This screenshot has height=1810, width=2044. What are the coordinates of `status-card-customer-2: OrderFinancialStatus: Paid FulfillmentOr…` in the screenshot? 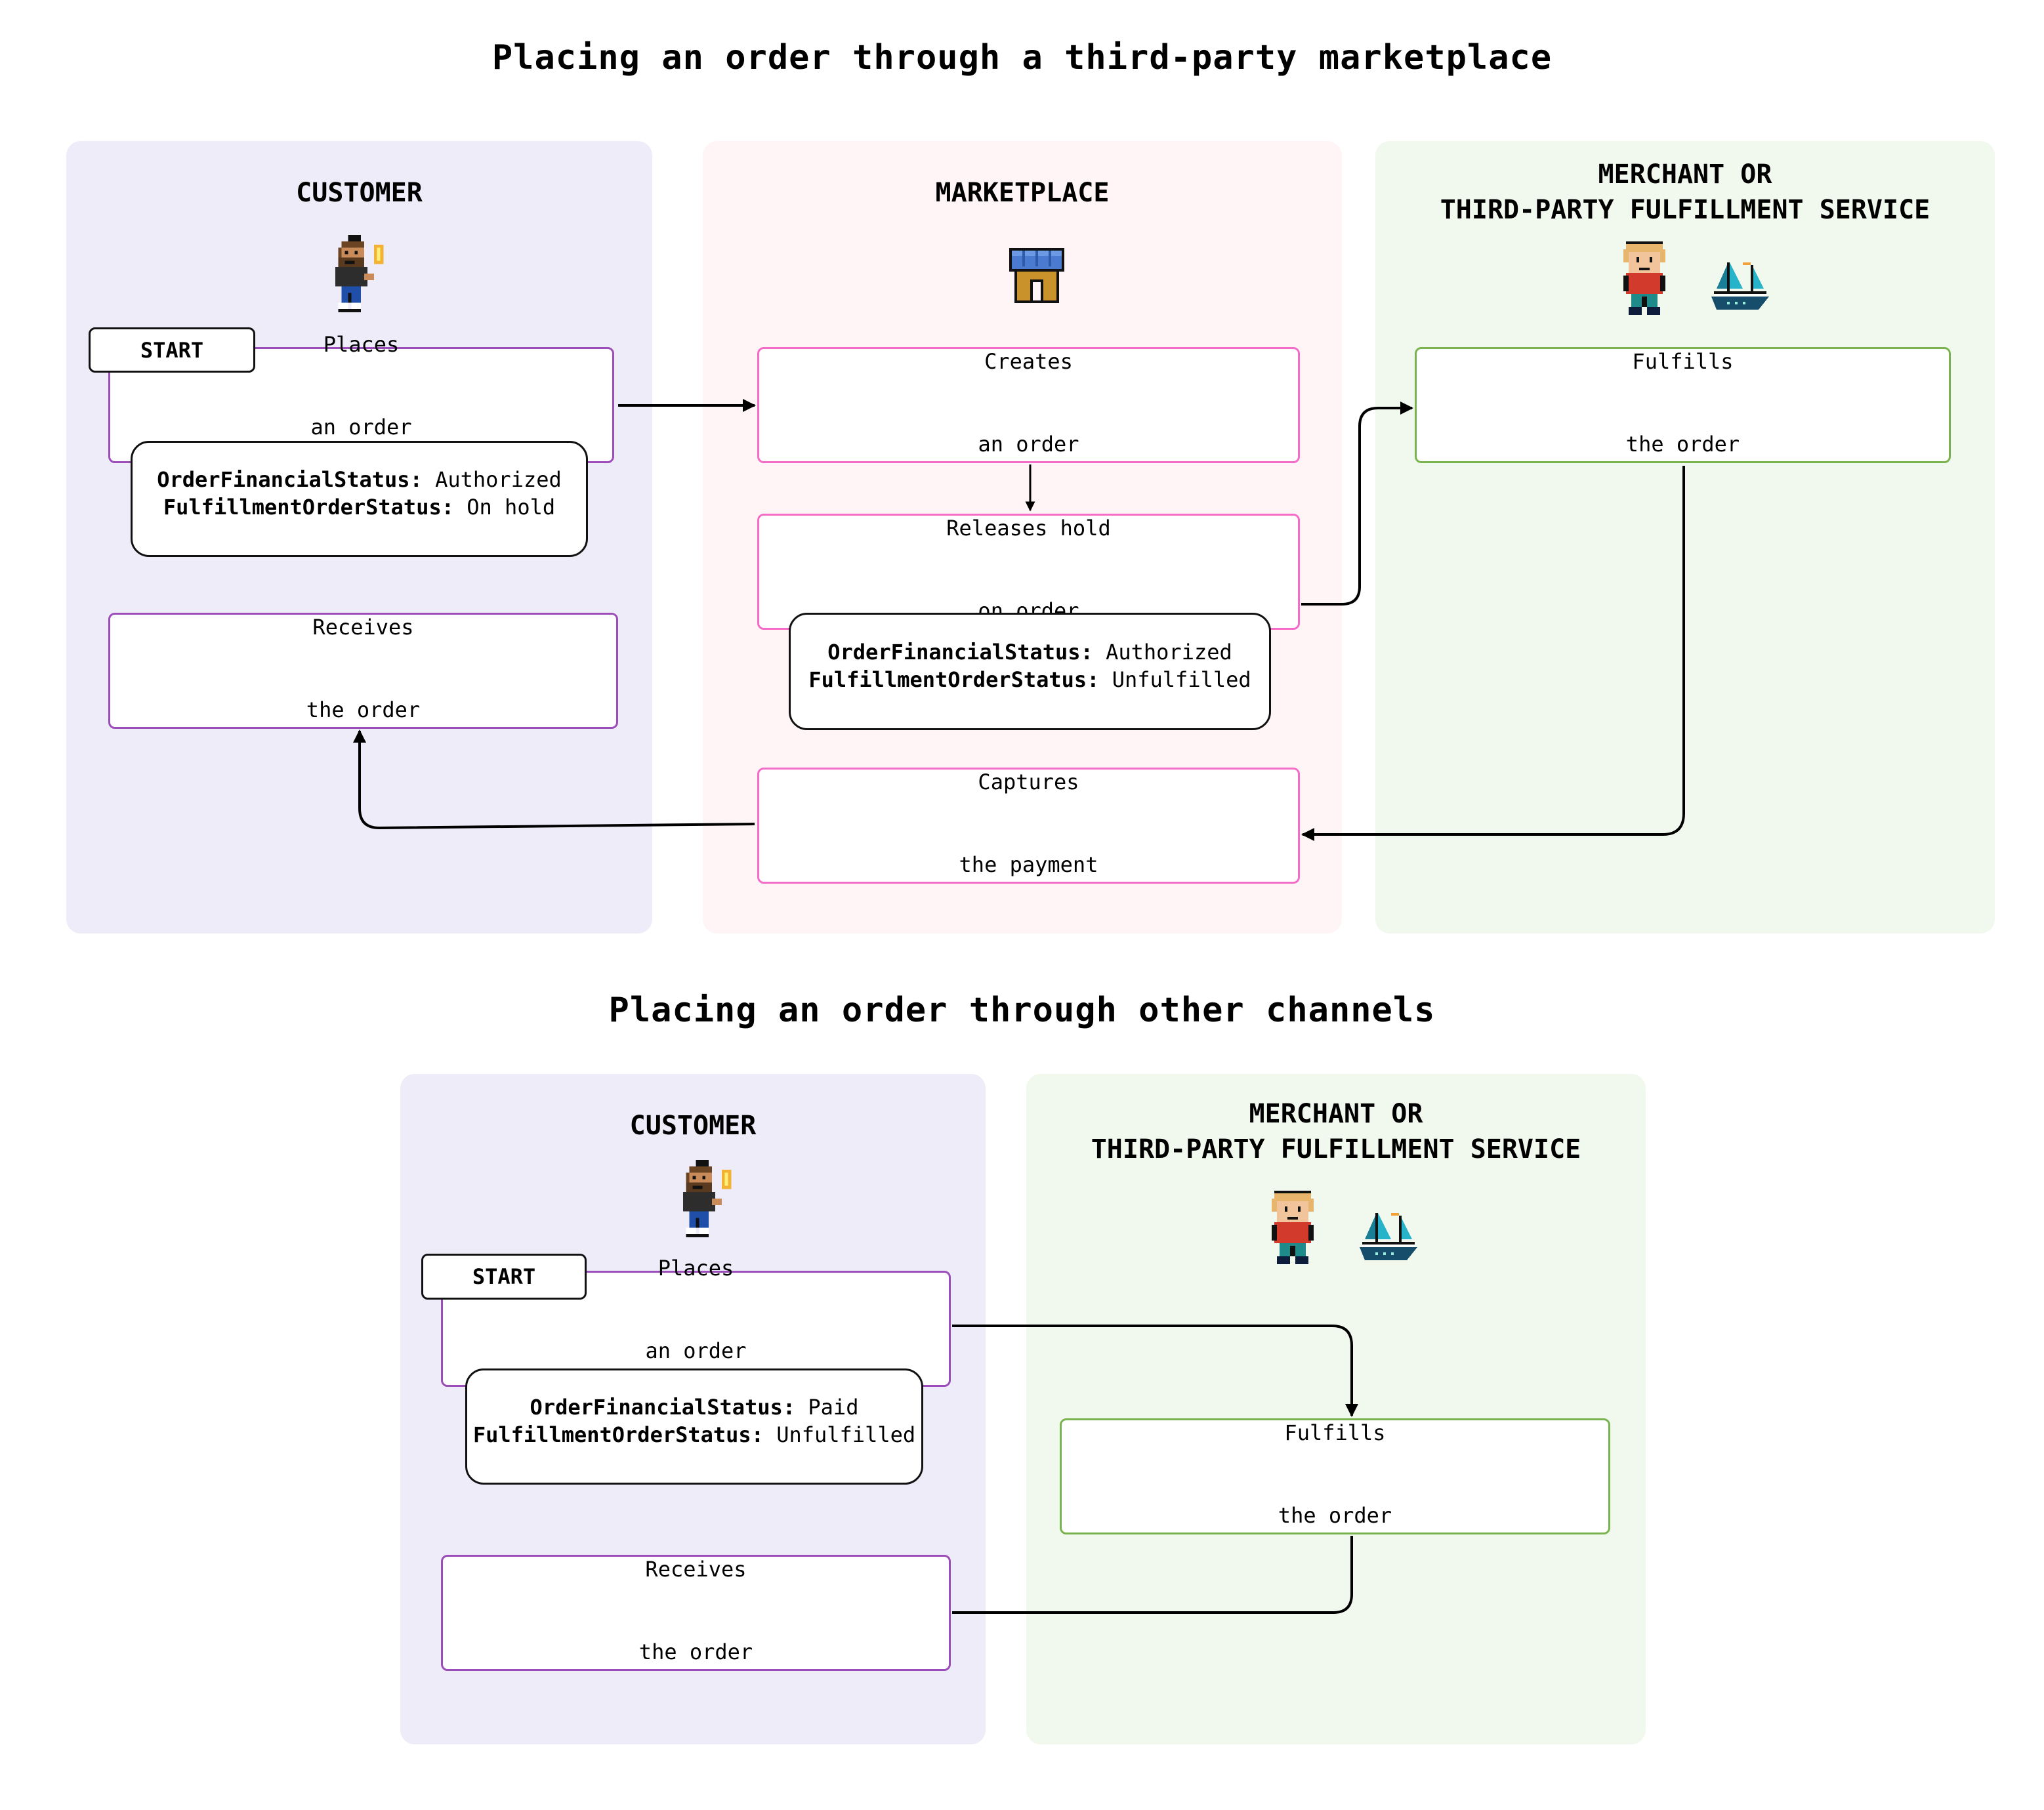 It's located at (694, 1426).